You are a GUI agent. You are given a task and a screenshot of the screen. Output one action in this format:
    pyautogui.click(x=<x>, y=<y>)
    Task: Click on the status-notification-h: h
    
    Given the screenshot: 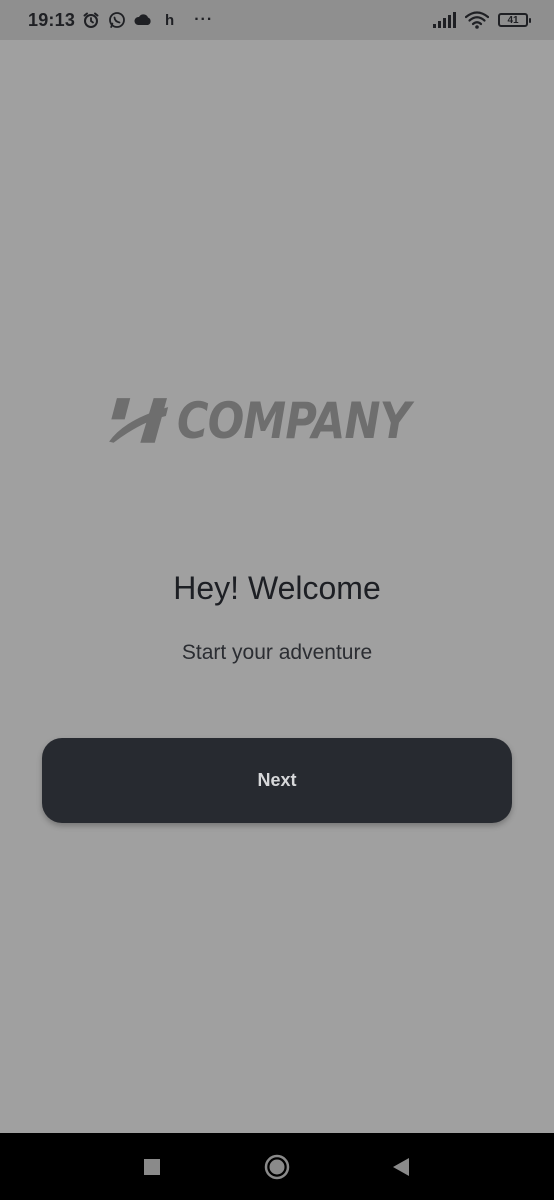 What is the action you would take?
    pyautogui.click(x=170, y=20)
    